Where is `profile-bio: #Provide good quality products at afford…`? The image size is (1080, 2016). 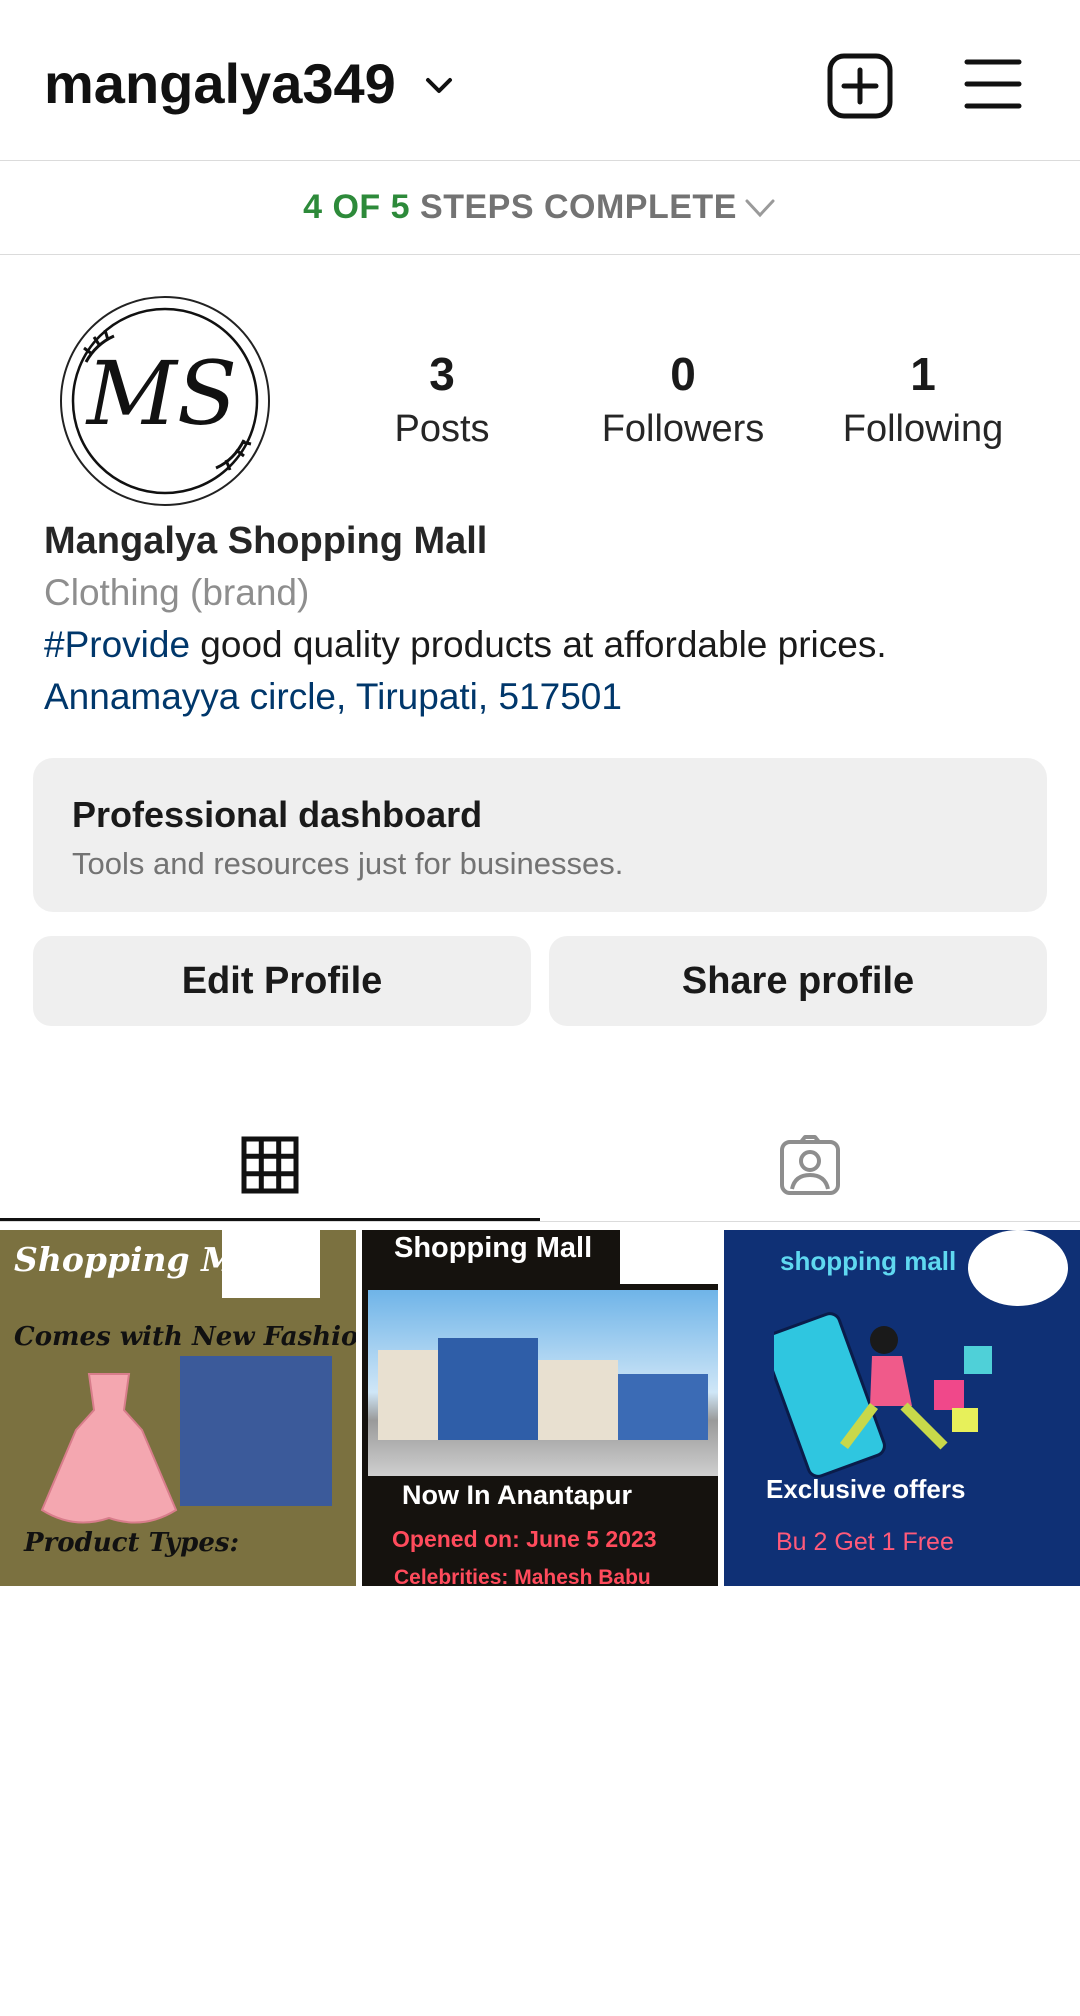
profile-bio: #Provide good quality products at afford… is located at coordinates (465, 645).